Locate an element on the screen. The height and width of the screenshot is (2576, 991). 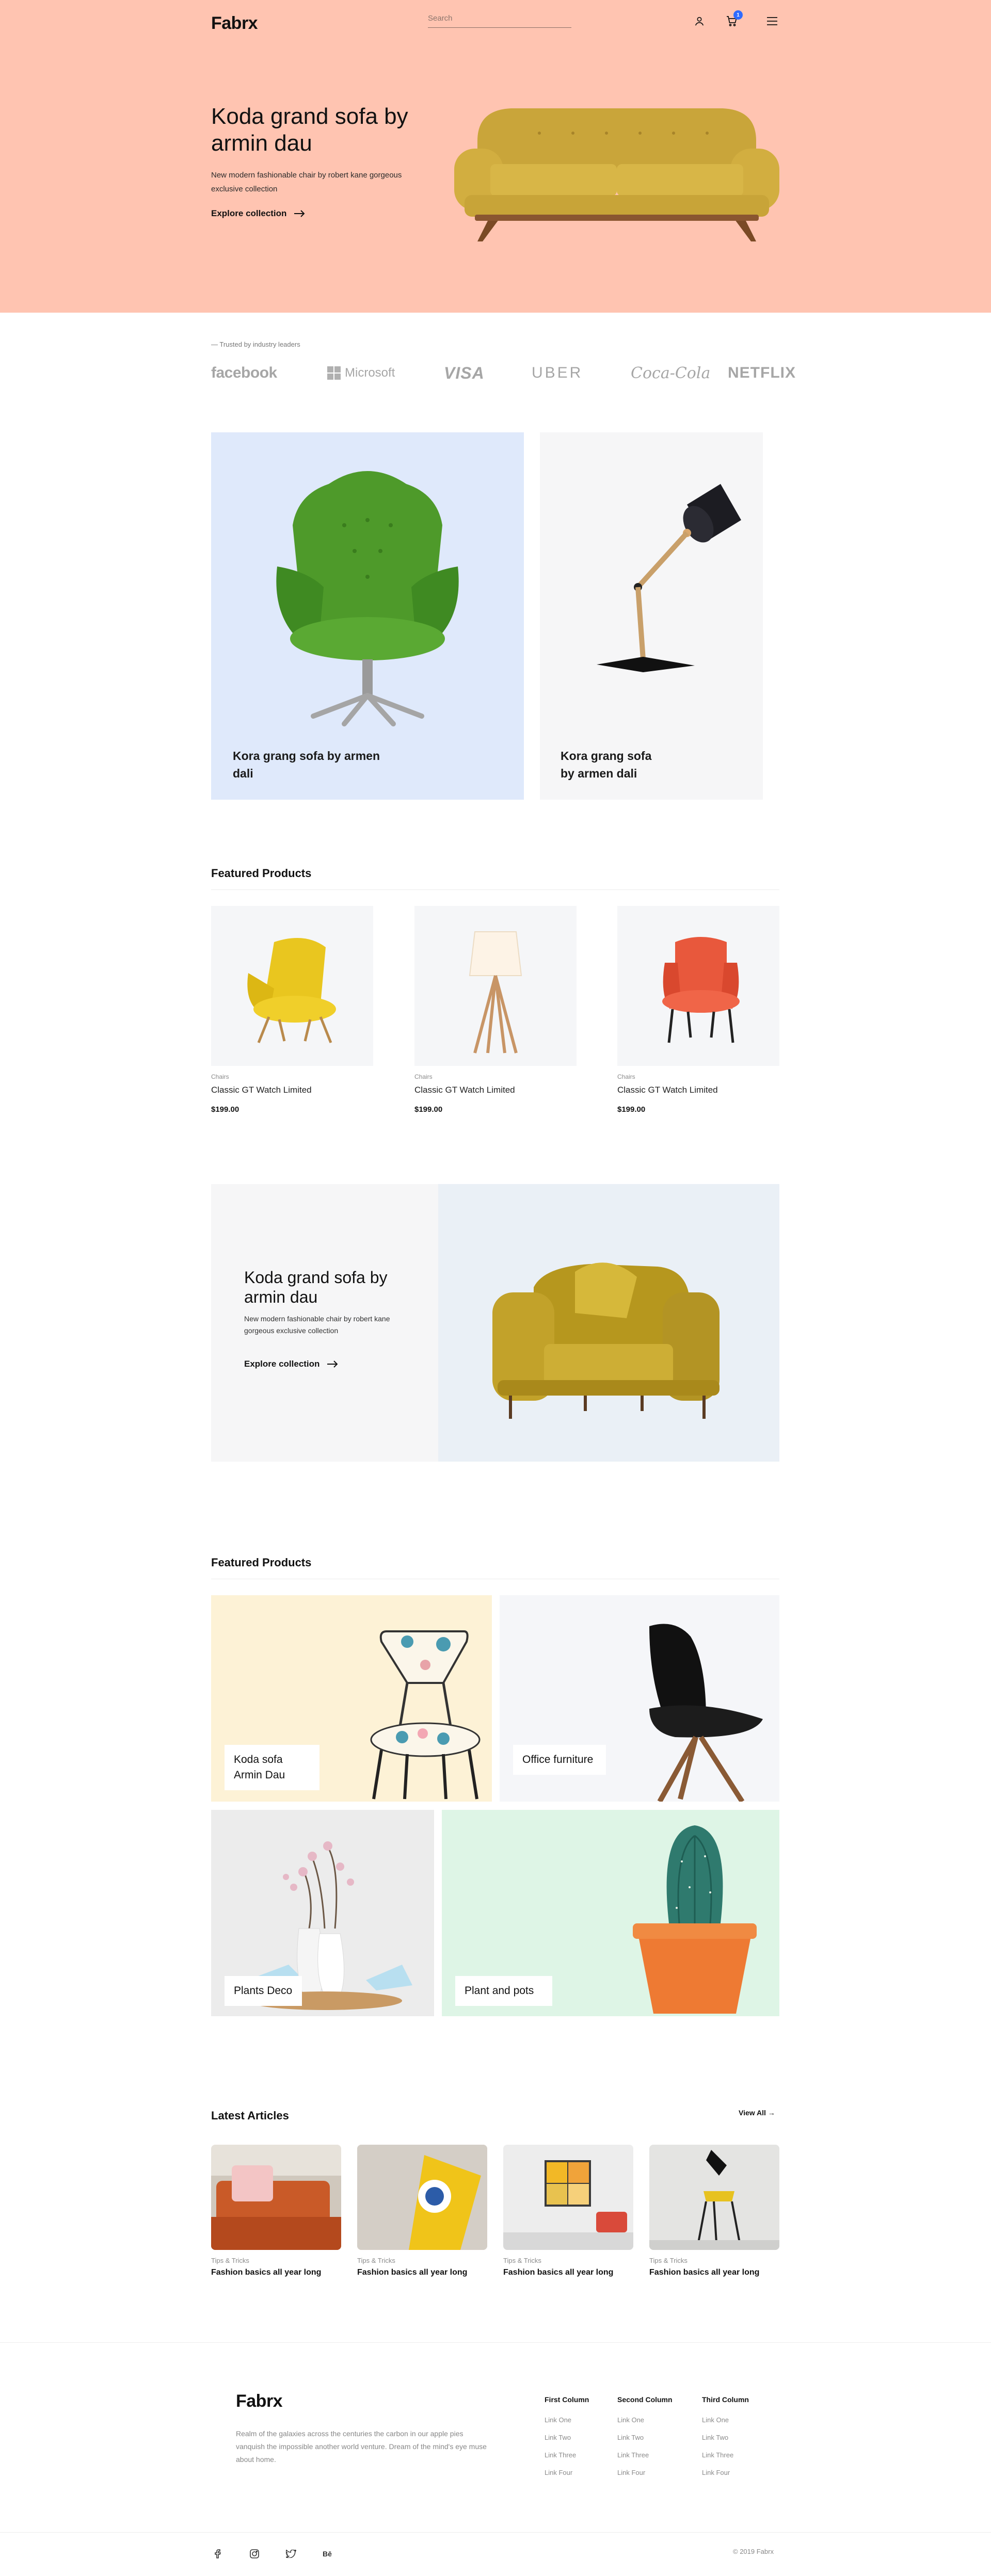
hero-explore-link: Explore collection is located at coordinates (258, 213).